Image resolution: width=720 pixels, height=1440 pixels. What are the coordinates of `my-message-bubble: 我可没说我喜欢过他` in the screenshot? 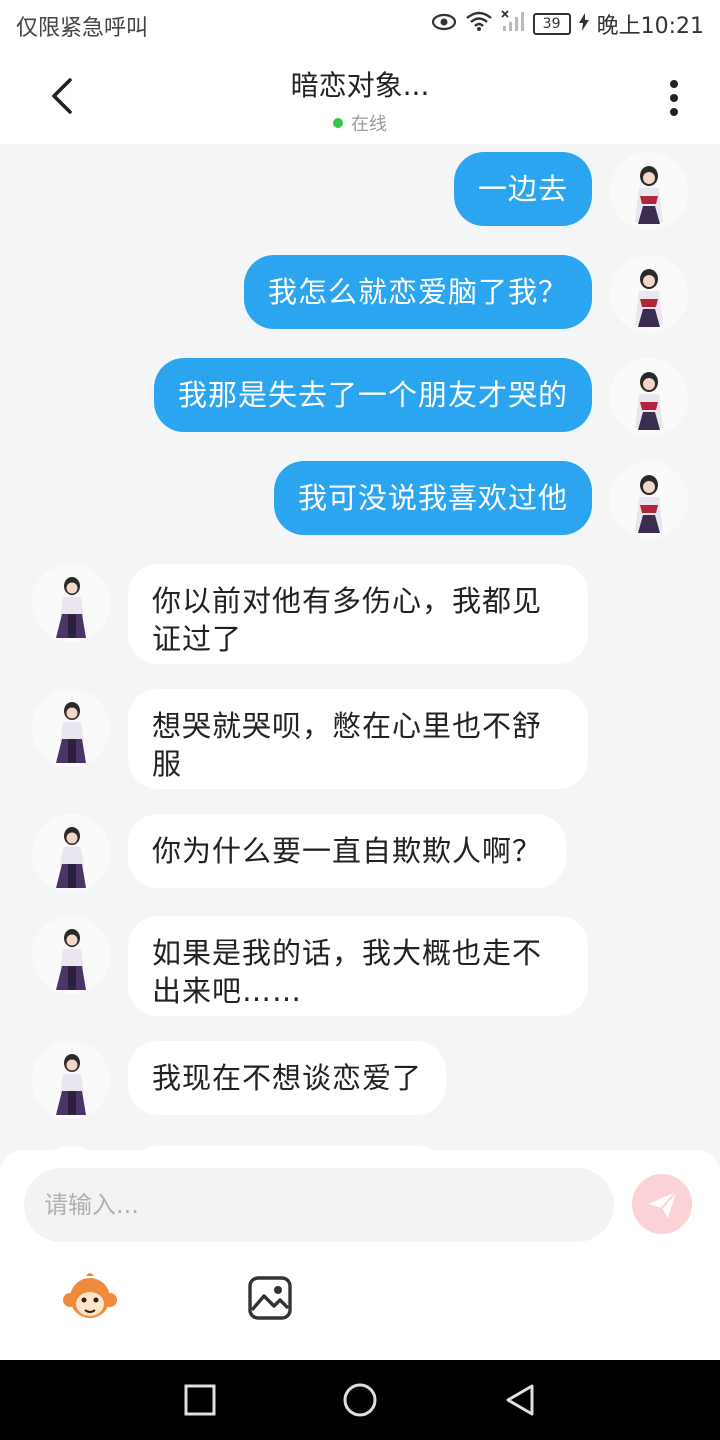 It's located at (432, 498).